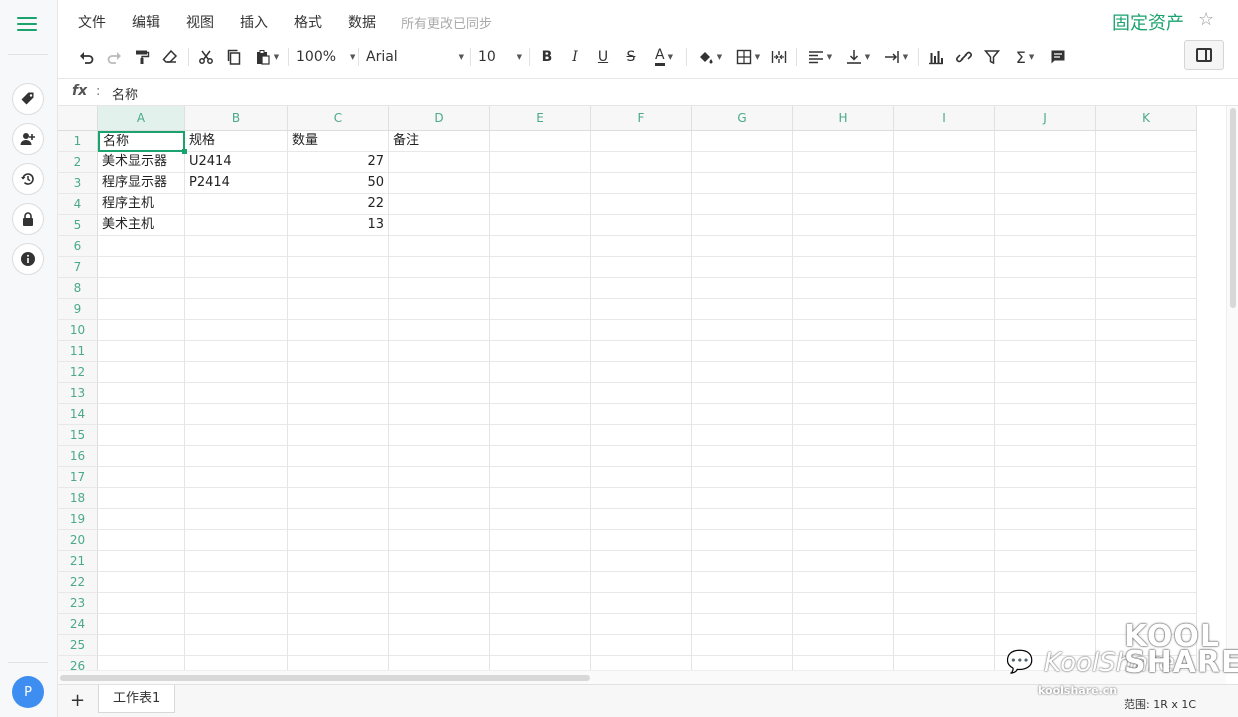 The image size is (1238, 717). I want to click on row-header: 15, so click(78, 435).